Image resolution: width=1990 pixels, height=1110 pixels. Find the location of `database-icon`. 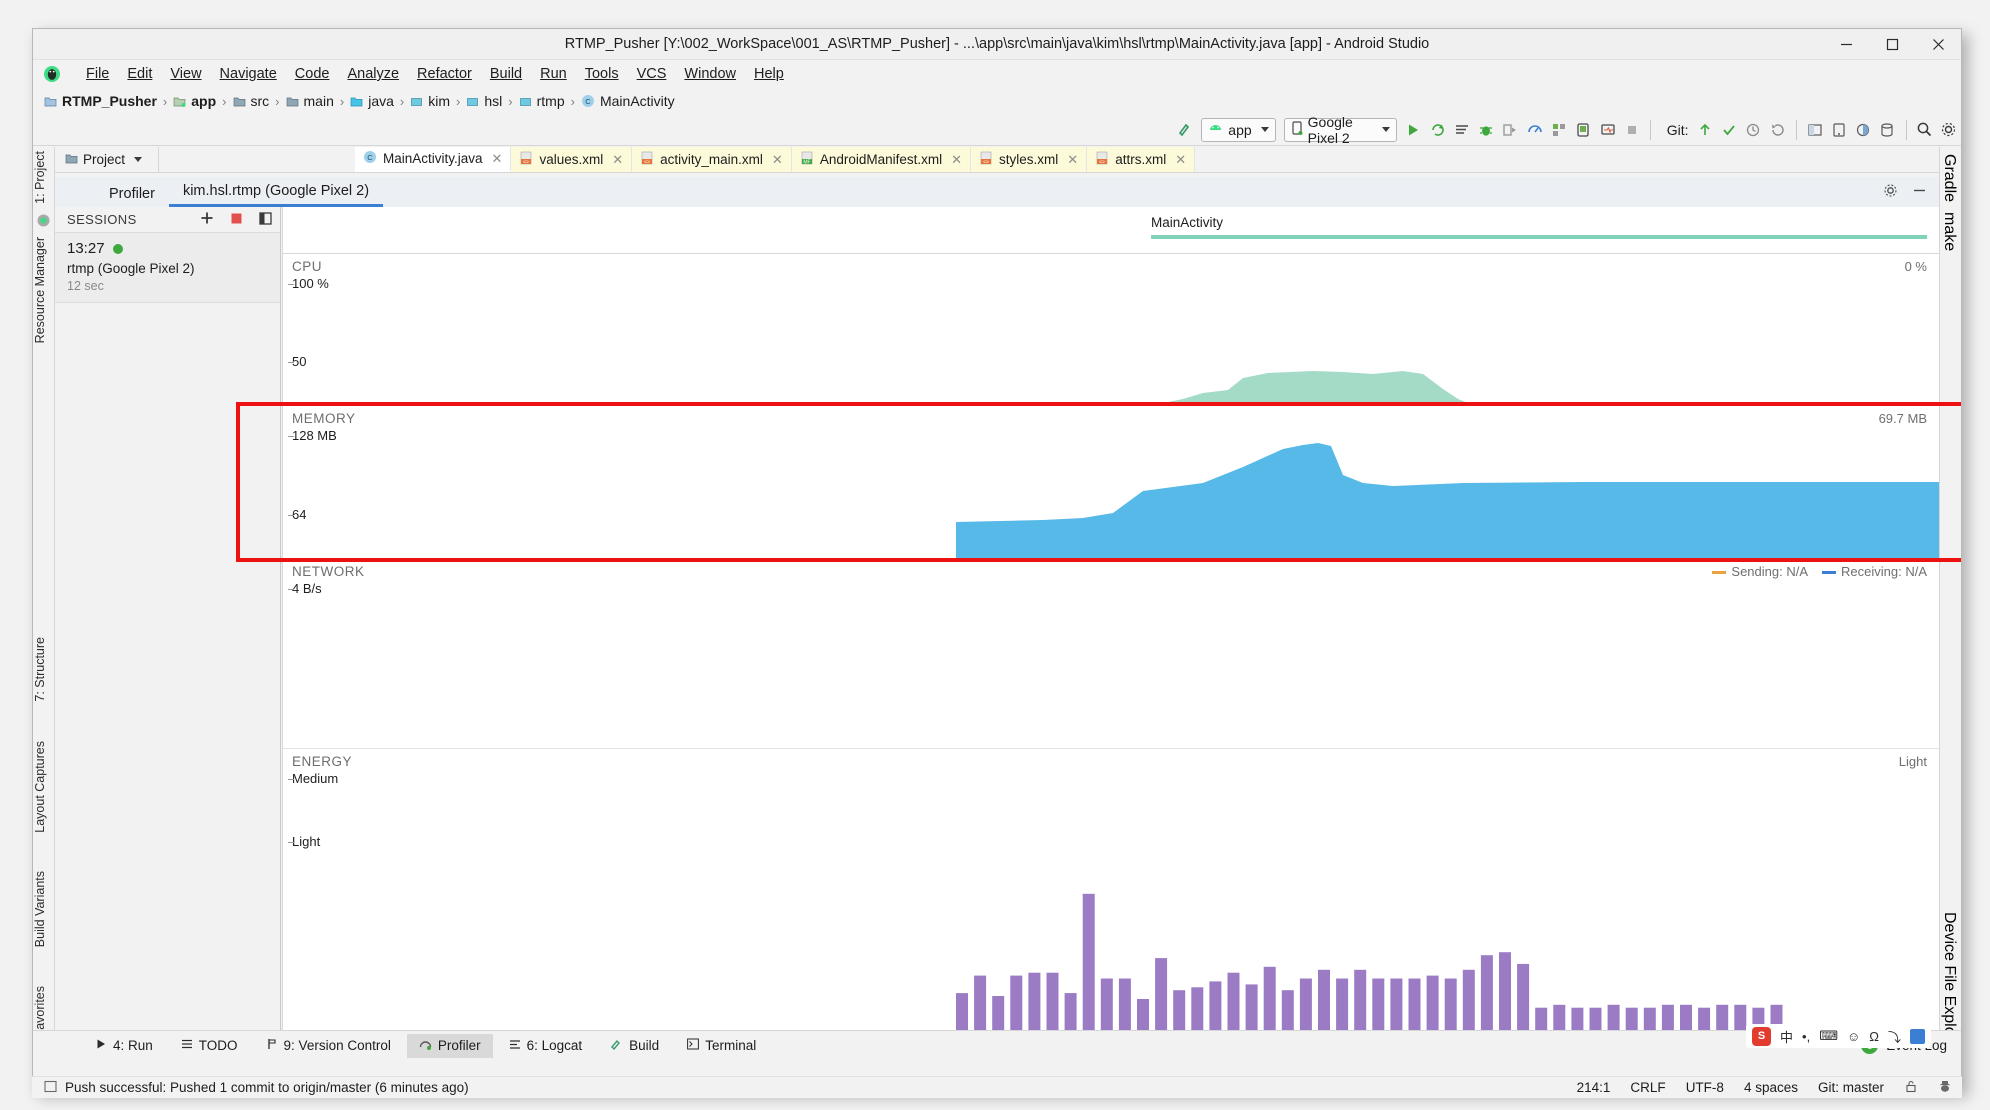

database-icon is located at coordinates (1887, 130).